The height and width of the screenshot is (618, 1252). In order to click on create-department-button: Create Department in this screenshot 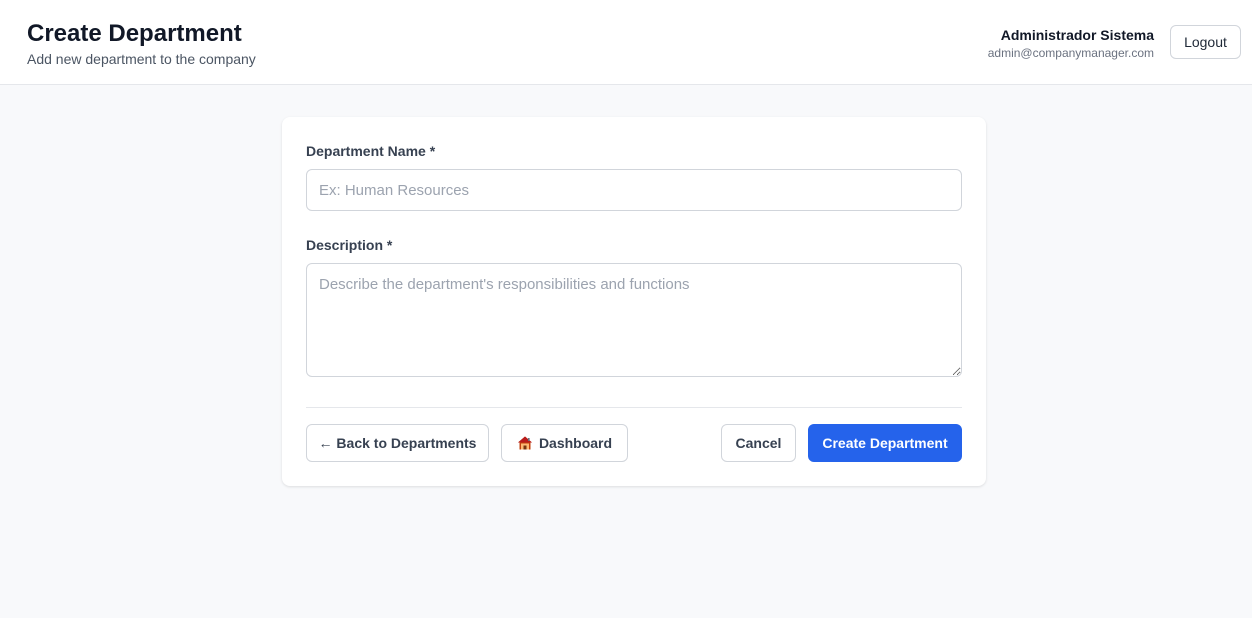, I will do `click(885, 443)`.